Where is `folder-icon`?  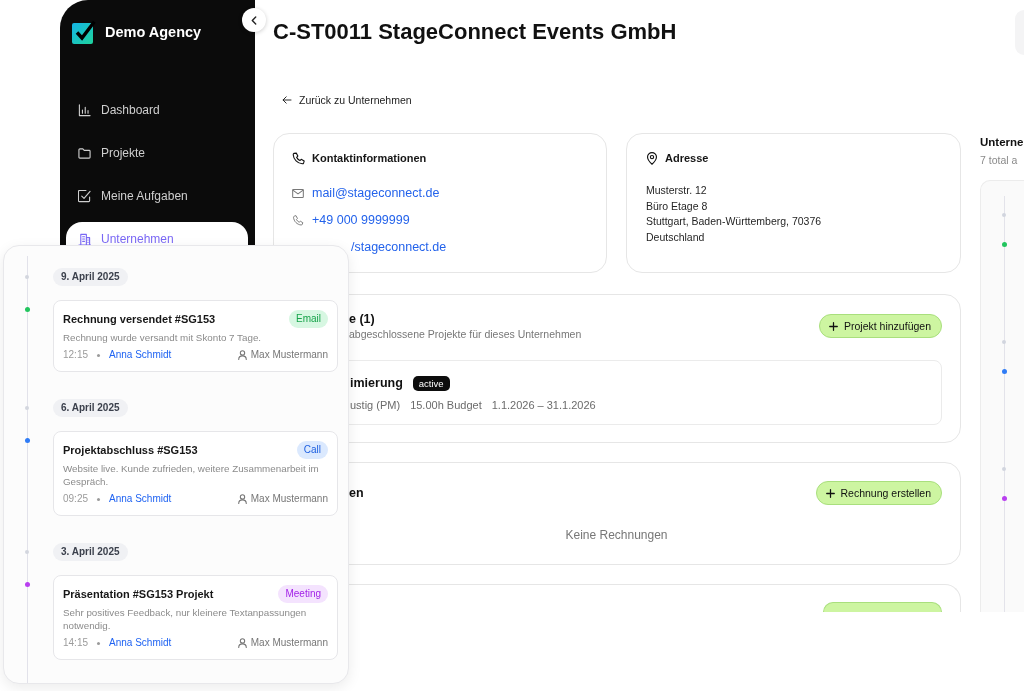
folder-icon is located at coordinates (84, 153).